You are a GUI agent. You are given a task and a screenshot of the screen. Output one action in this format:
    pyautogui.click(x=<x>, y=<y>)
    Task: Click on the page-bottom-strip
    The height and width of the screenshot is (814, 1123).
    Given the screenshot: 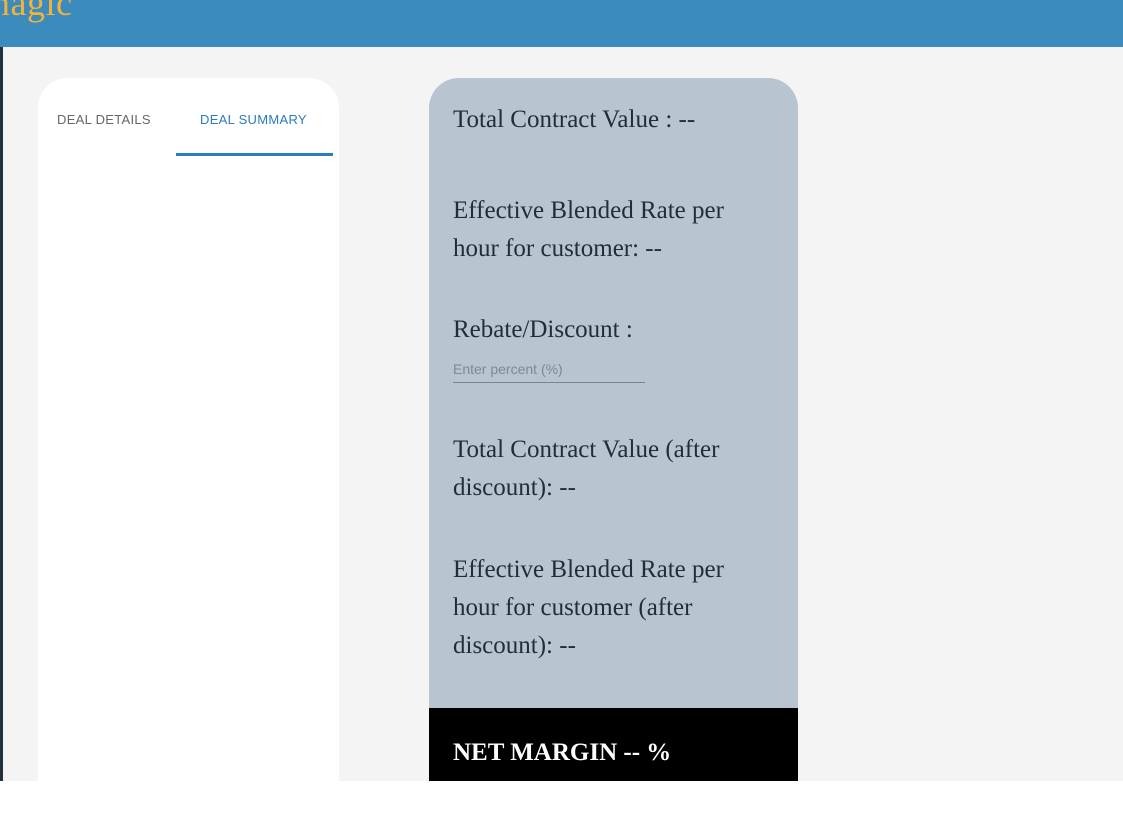 What is the action you would take?
    pyautogui.click(x=561, y=797)
    